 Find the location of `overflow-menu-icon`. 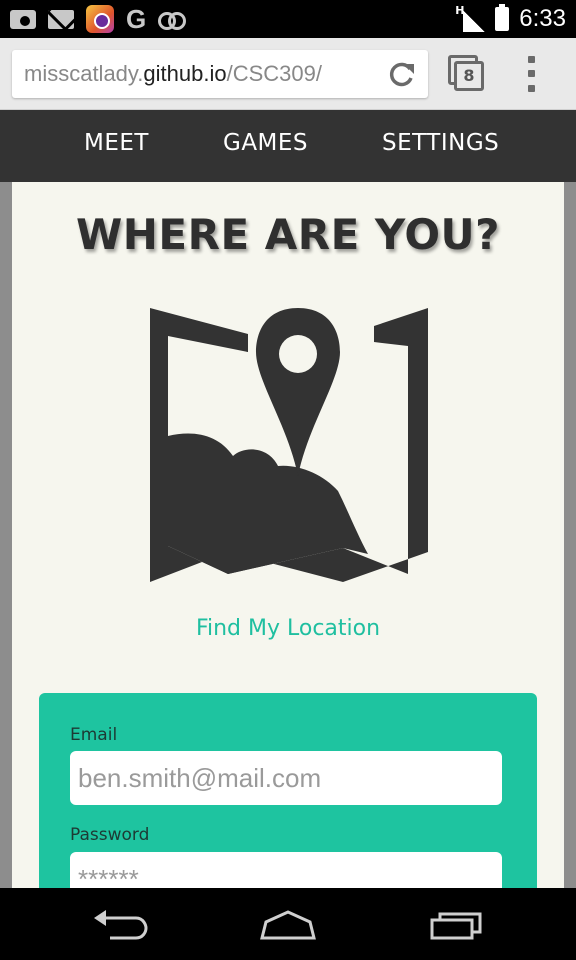

overflow-menu-icon is located at coordinates (531, 73).